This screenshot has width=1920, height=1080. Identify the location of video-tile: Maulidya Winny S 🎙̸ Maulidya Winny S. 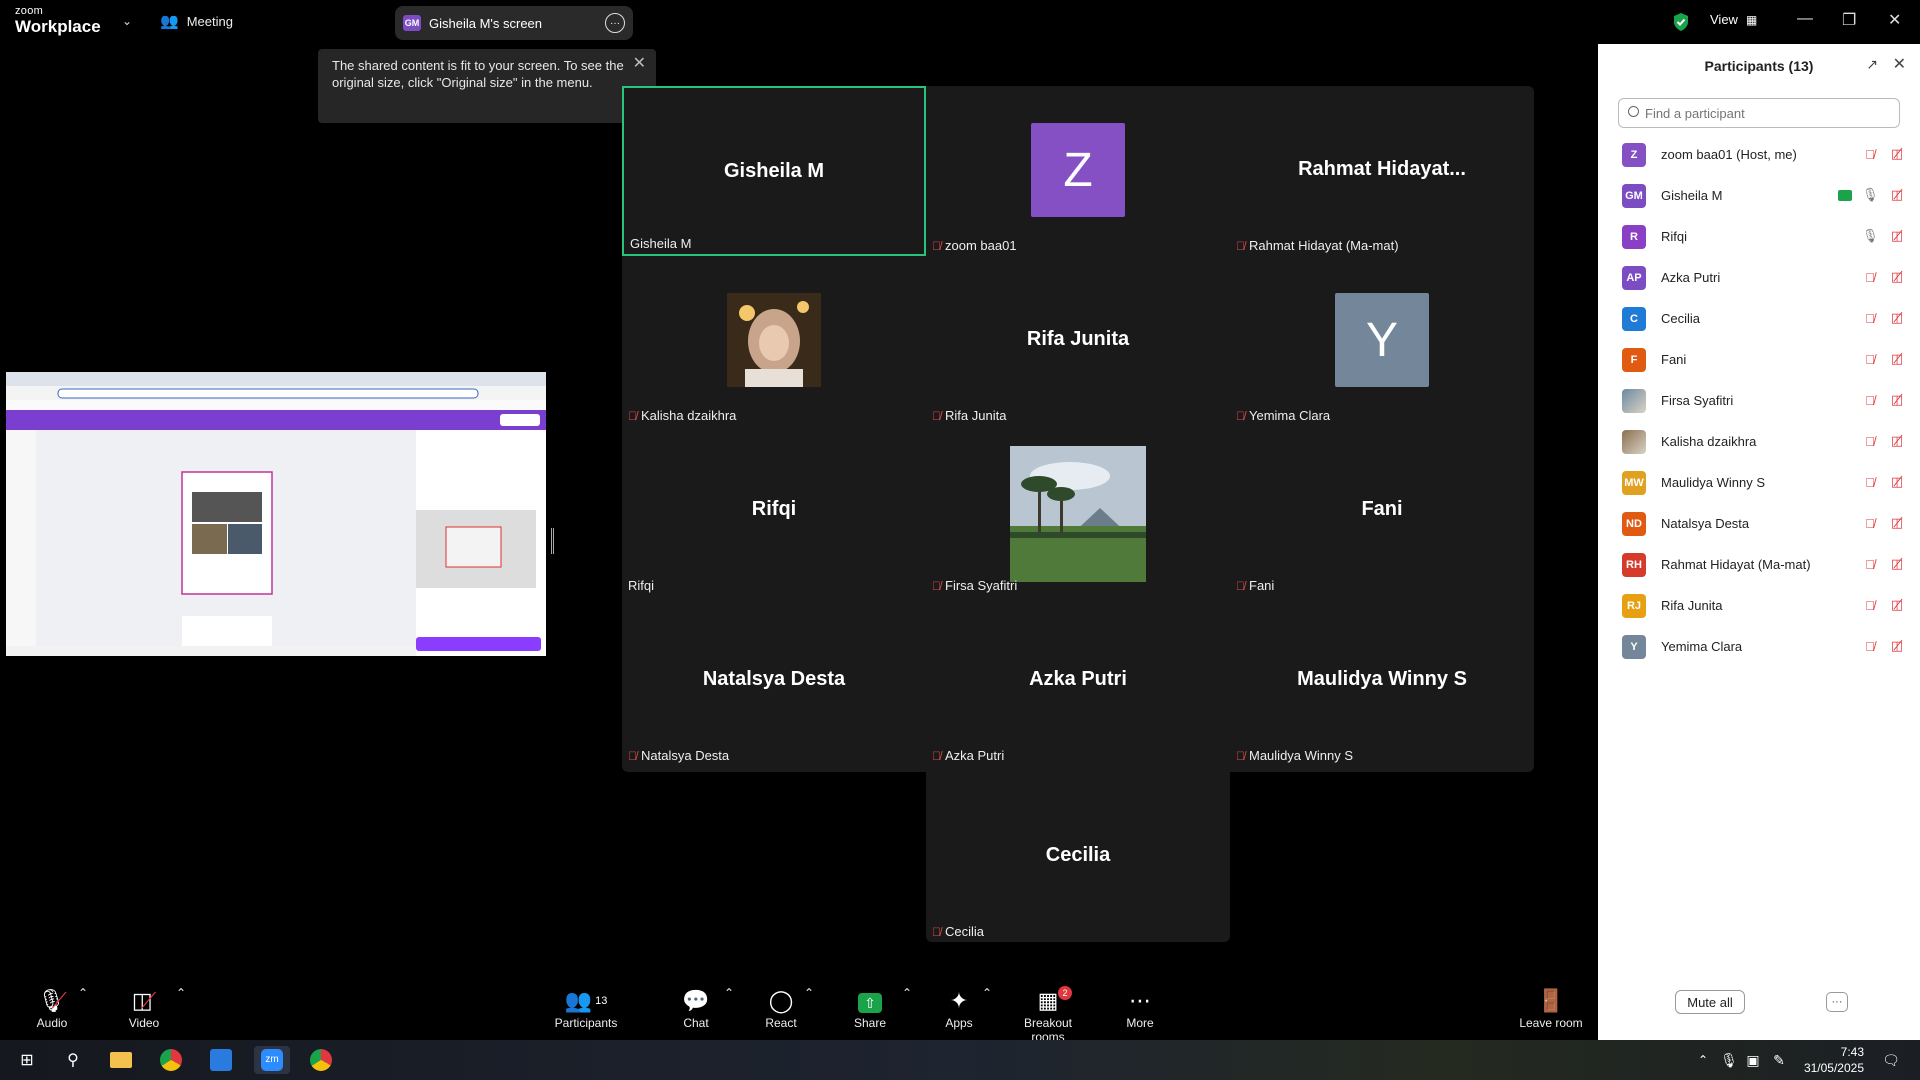
(1382, 681).